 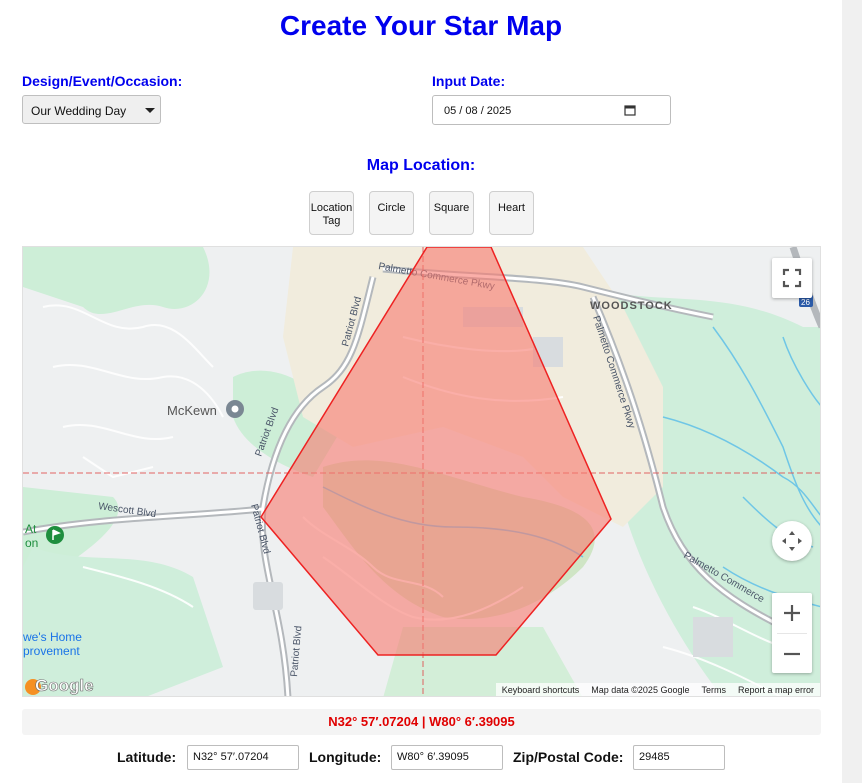 I want to click on report-map-error-link: Report a map error, so click(x=776, y=690).